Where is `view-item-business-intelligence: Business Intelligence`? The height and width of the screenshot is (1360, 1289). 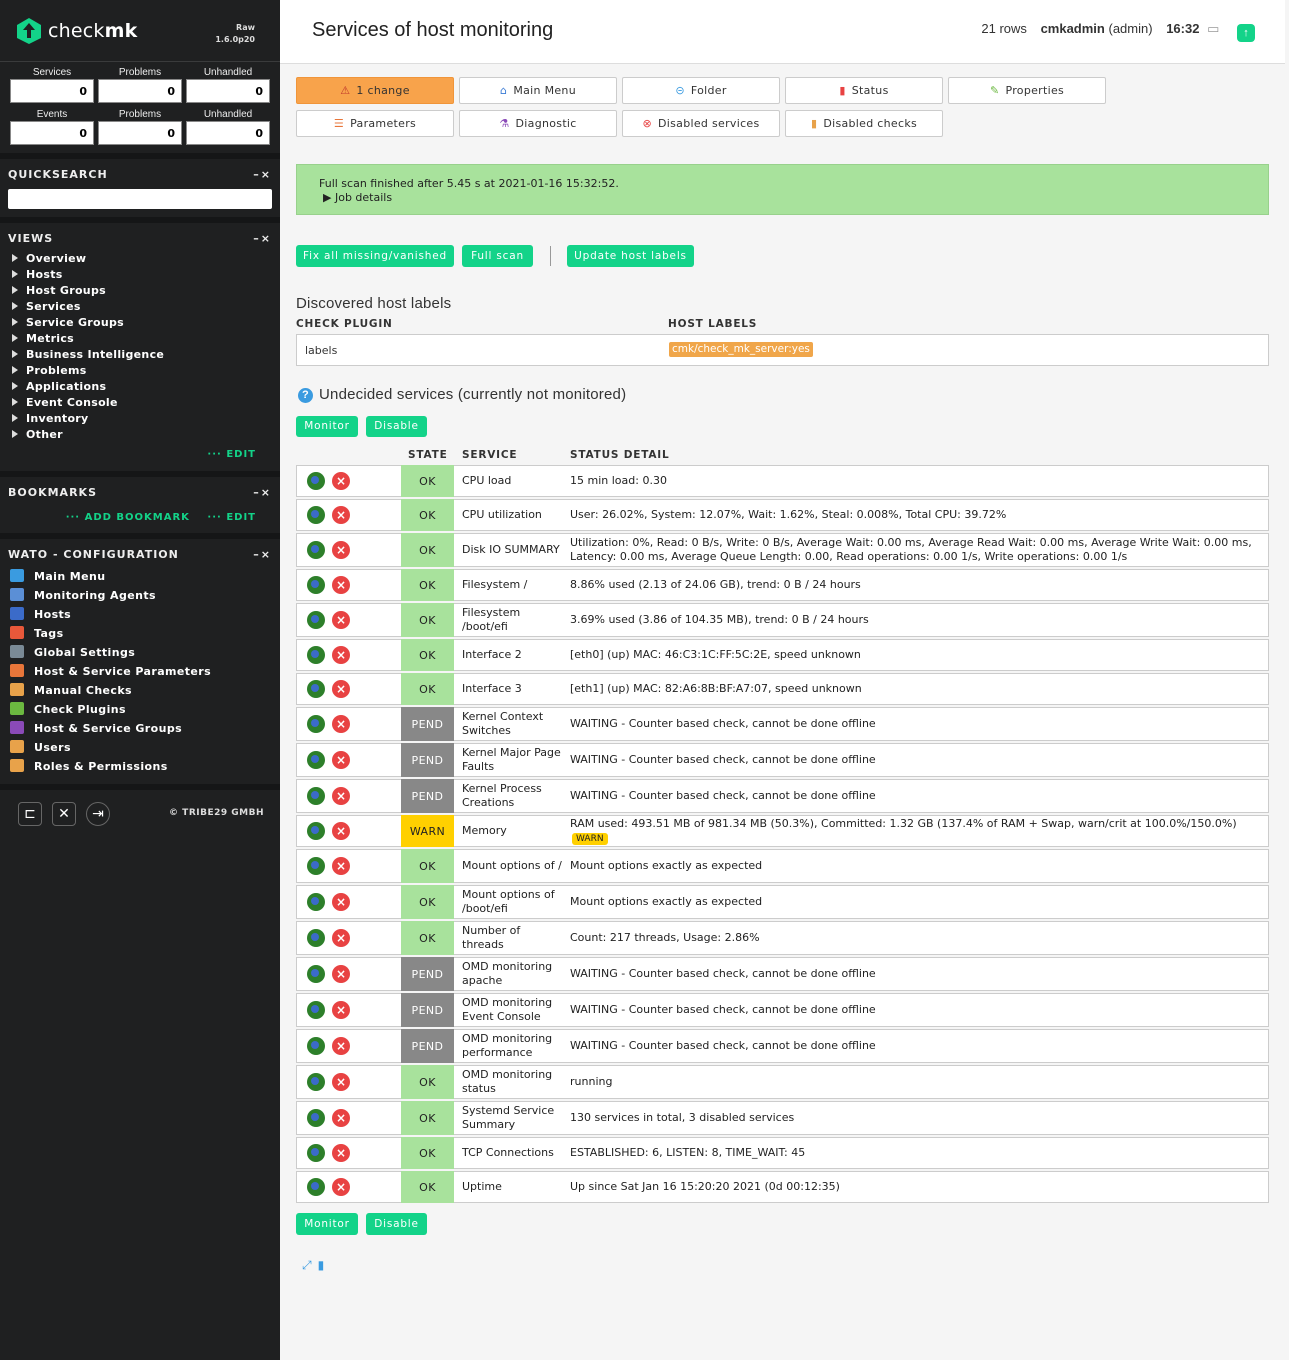 view-item-business-intelligence: Business Intelligence is located at coordinates (140, 355).